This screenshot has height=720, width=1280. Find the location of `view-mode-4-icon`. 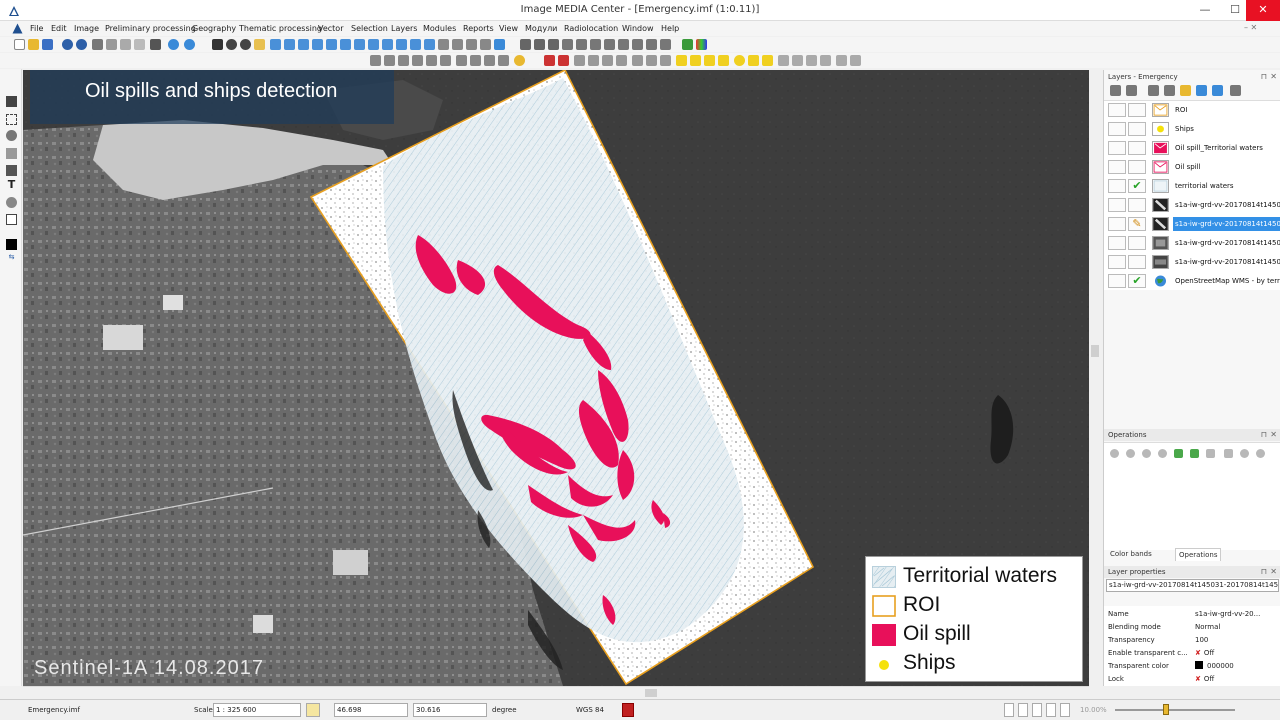

view-mode-4-icon is located at coordinates (1051, 710).